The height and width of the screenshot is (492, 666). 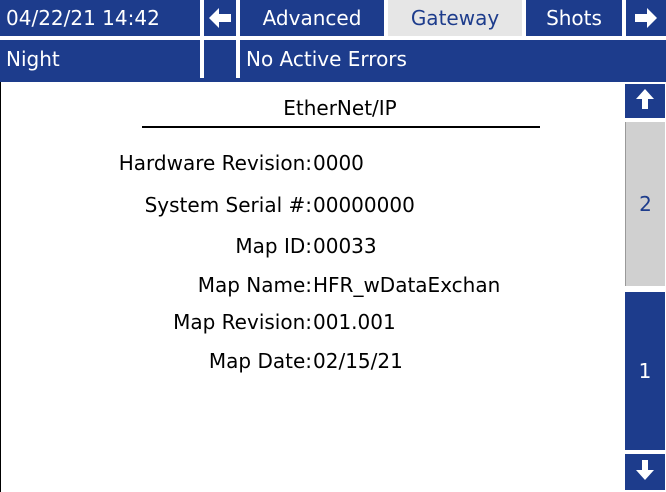 I want to click on field-row-map-name: Map Name: HFR_wDataExchan, so click(x=312, y=285).